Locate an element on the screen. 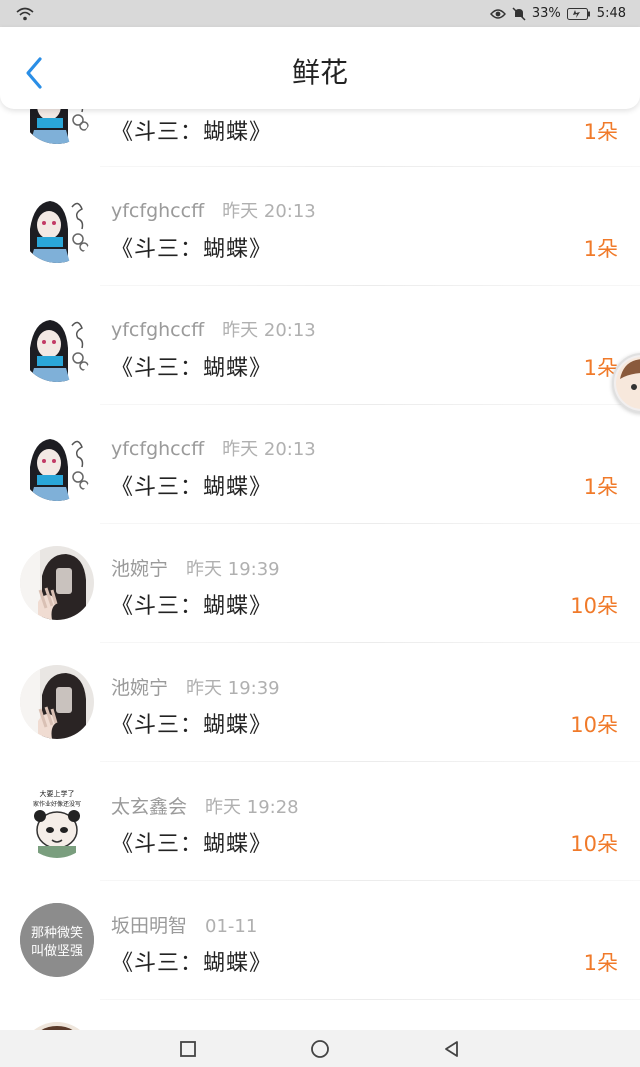 Image resolution: width=640 pixels, height=1067 pixels. header-bar: 鲜花 is located at coordinates (320, 68).